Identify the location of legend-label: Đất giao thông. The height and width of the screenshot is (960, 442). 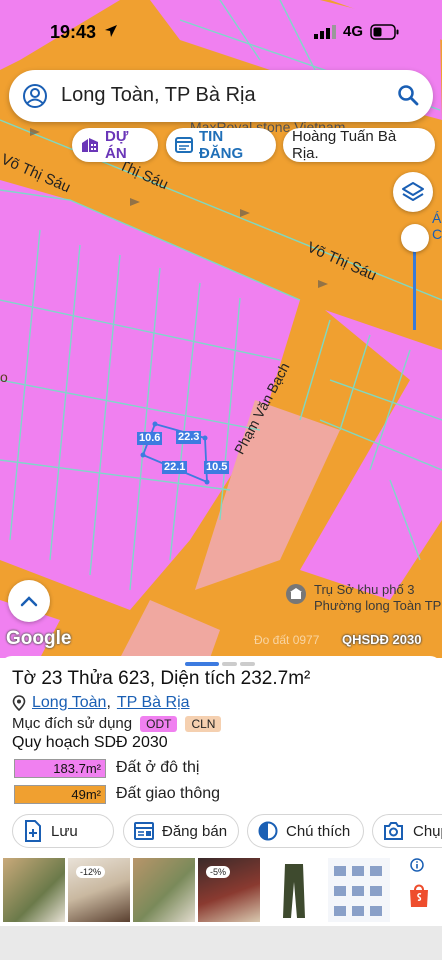
(168, 793).